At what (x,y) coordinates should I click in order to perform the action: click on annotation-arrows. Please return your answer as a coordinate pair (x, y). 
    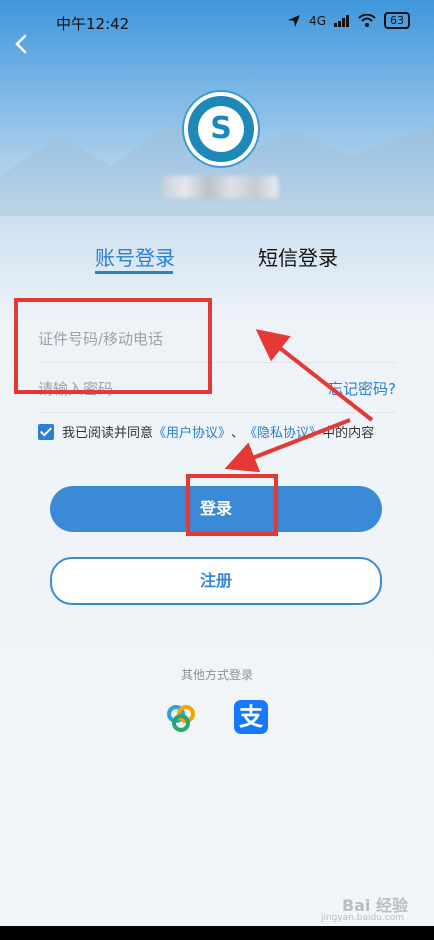
    Looking at the image, I should click on (299, 401).